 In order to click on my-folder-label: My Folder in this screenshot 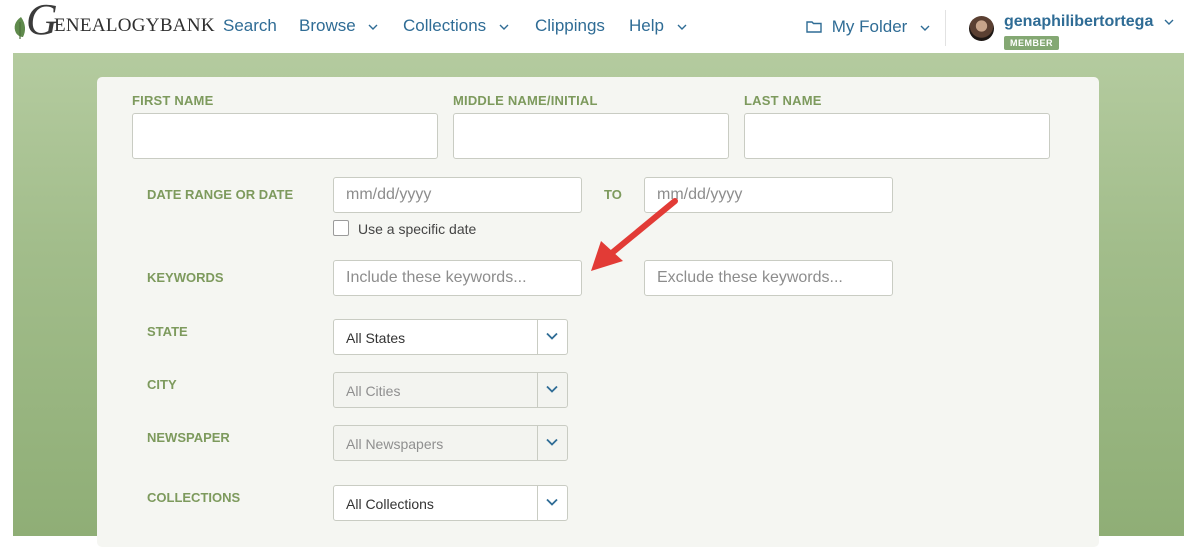, I will do `click(869, 26)`.